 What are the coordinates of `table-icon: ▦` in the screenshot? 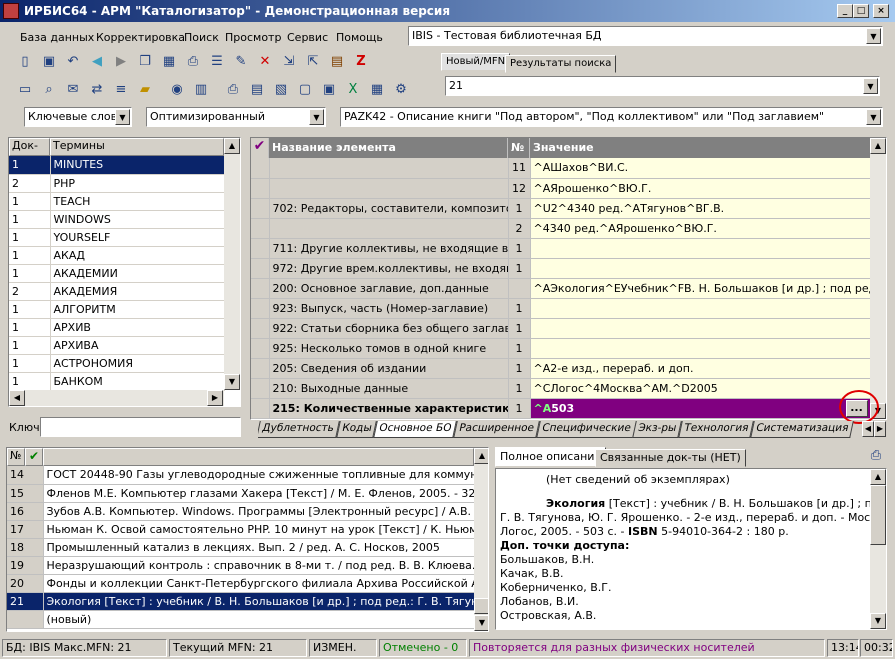 It's located at (169, 61).